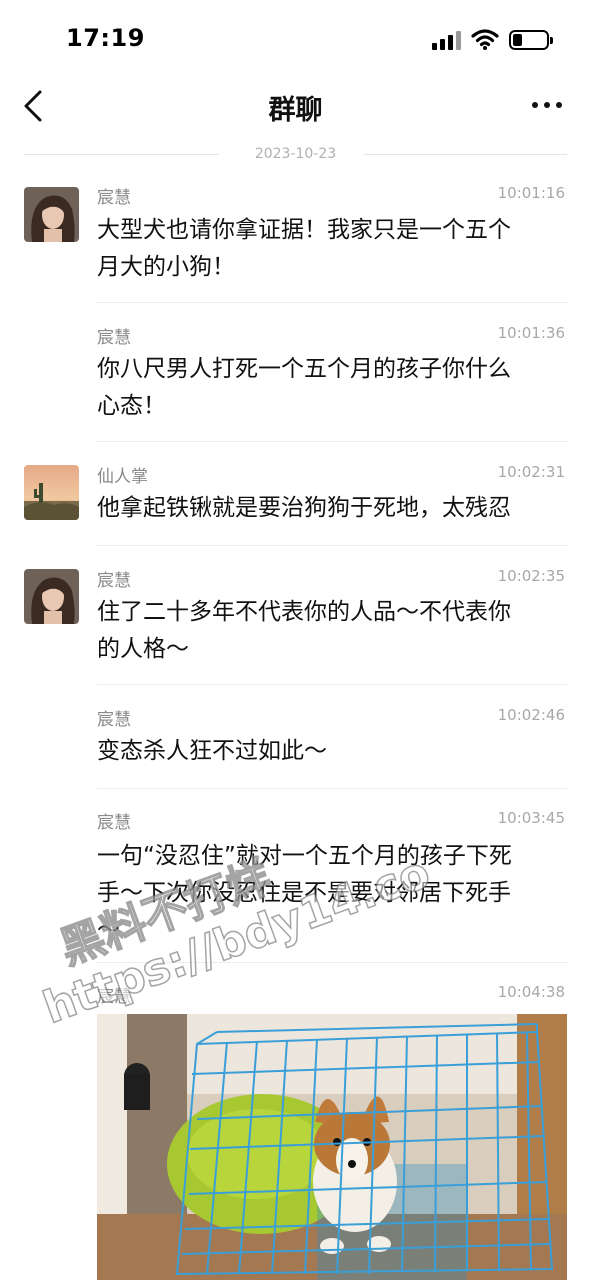  Describe the element at coordinates (547, 106) in the screenshot. I see `more-options-button` at that location.